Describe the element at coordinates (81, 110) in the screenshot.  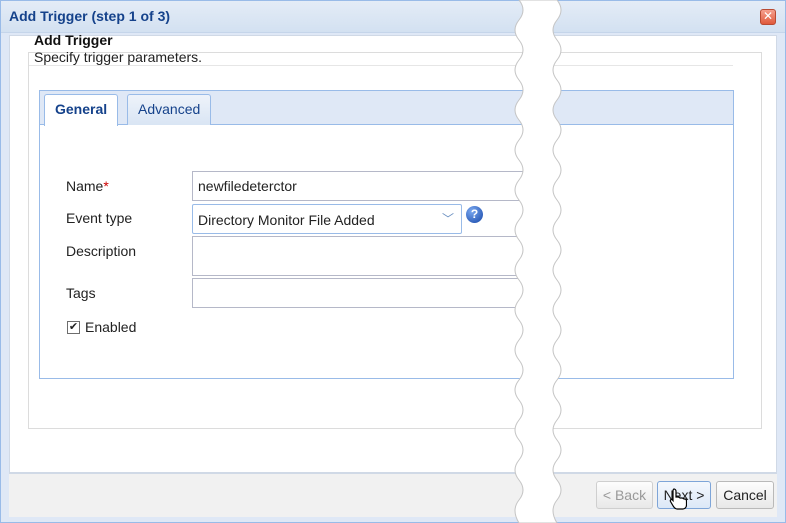
I see `tab-general: General` at that location.